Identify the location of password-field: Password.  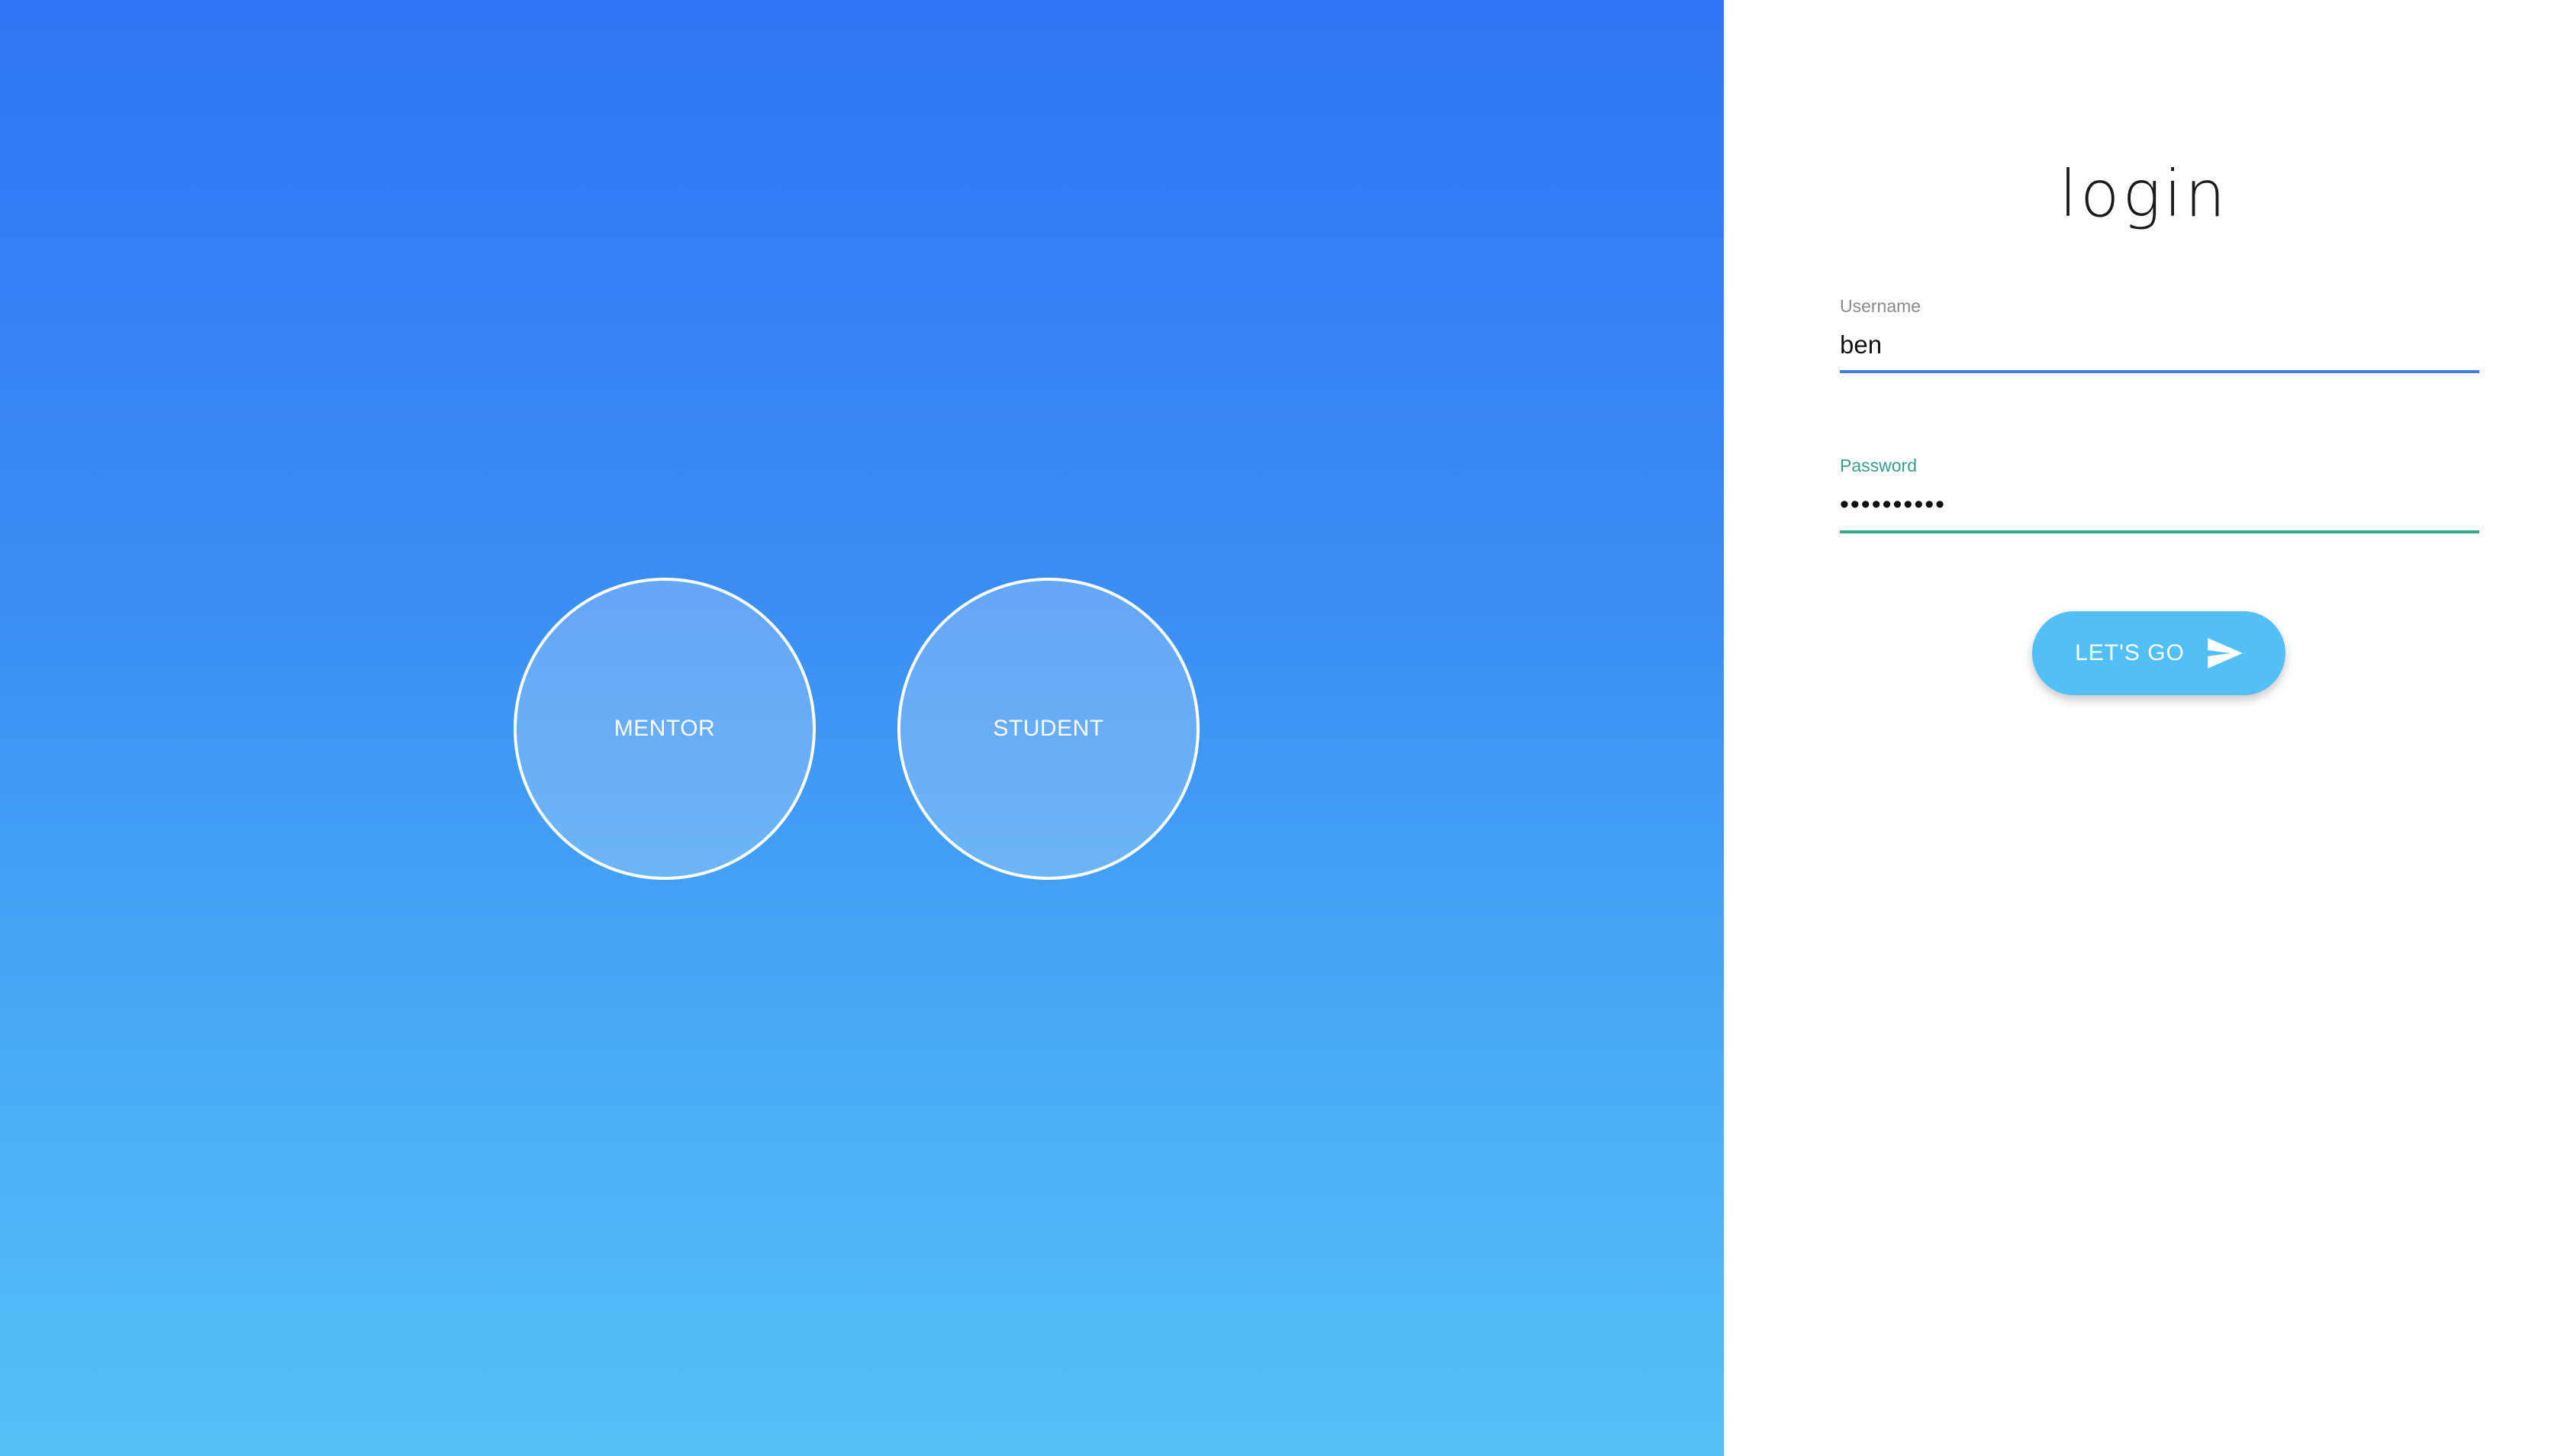
(2159, 494).